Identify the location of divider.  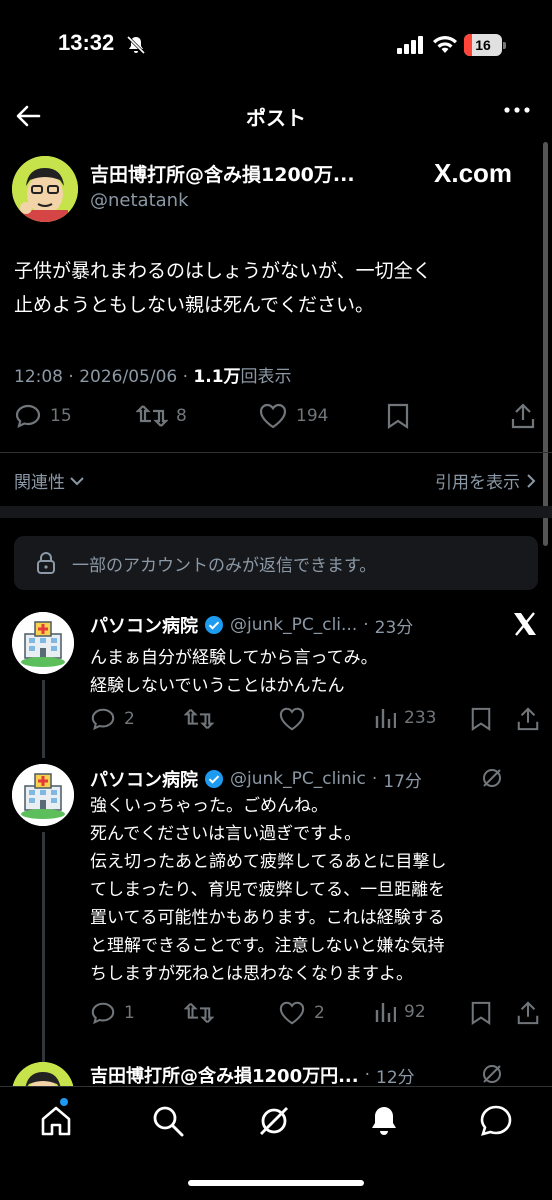
(276, 452).